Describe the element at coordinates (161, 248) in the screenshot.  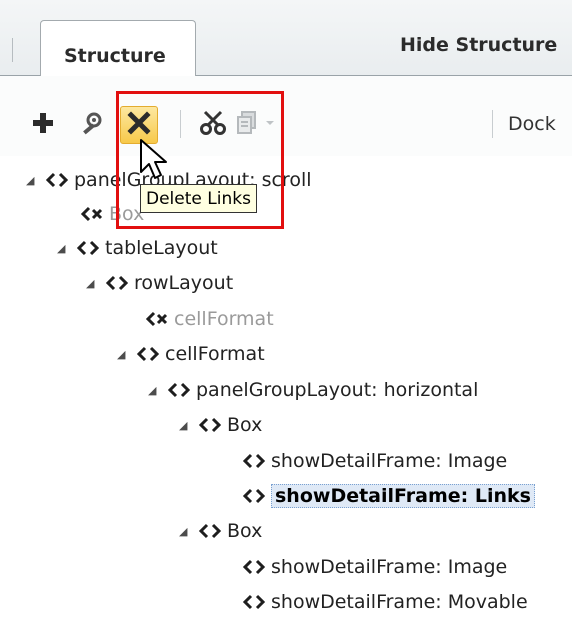
I see `tree-node-label: tableLayout` at that location.